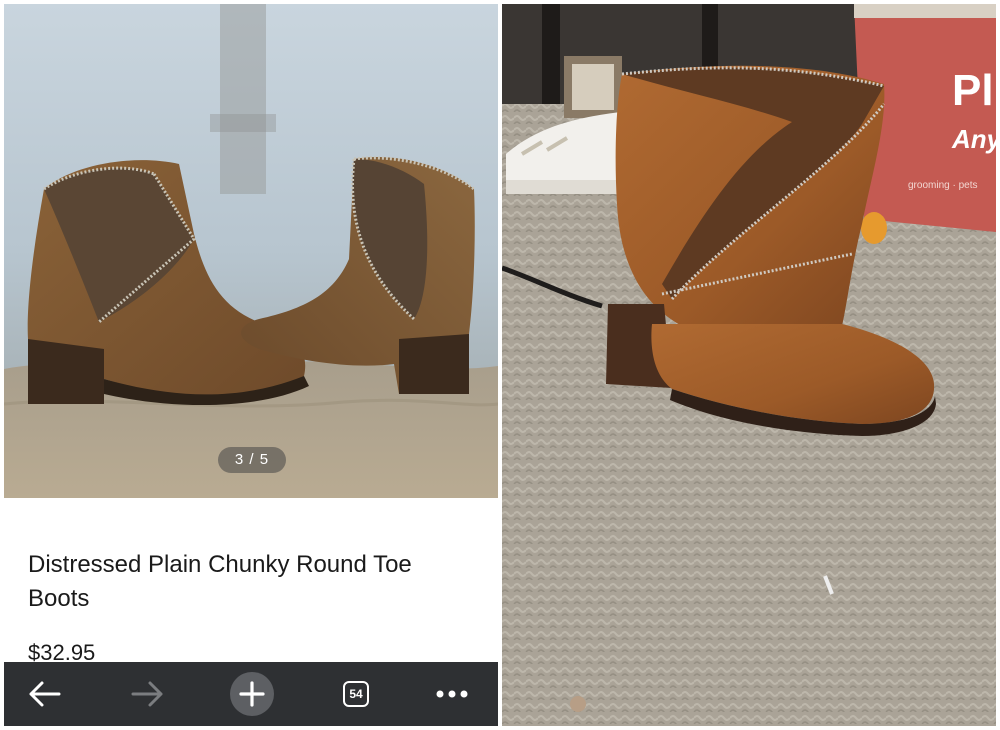 This screenshot has height=730, width=1000. I want to click on tabs-count-icon: 54, so click(356, 694).